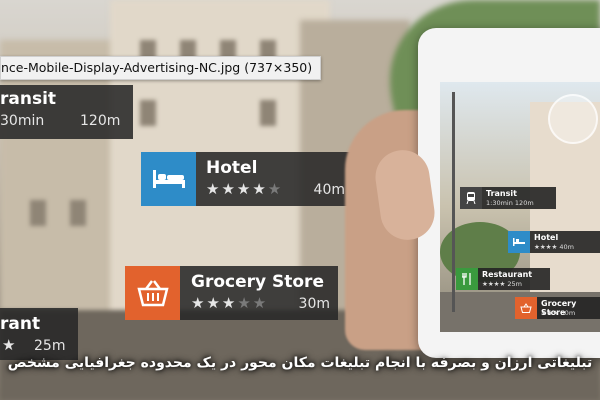 The height and width of the screenshot is (400, 600). What do you see at coordinates (453, 202) in the screenshot?
I see `lamp-post` at bounding box center [453, 202].